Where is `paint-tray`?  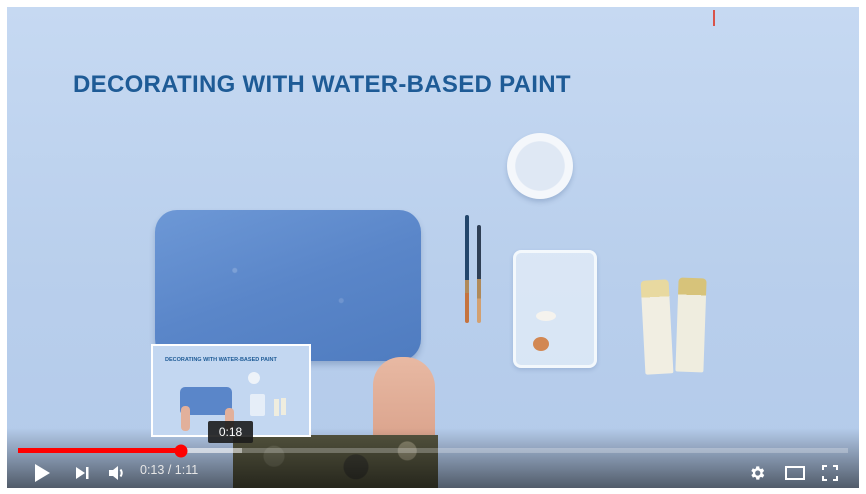 paint-tray is located at coordinates (555, 309).